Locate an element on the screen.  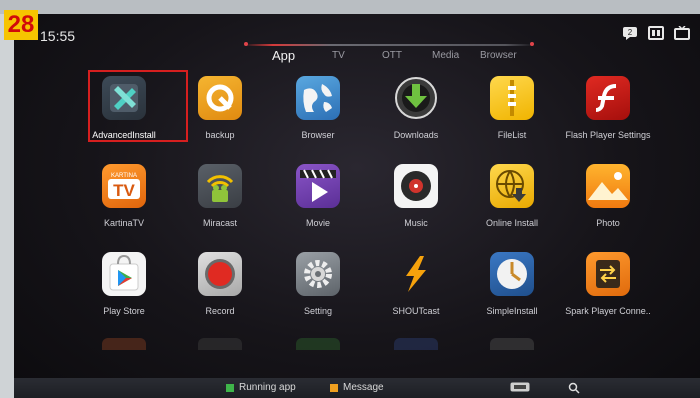
message-button: Message is located at coordinates (357, 387).